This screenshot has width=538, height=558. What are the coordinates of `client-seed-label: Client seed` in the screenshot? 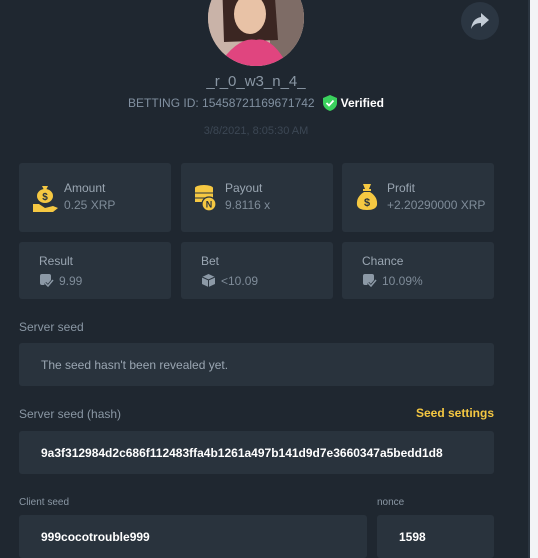 It's located at (44, 502).